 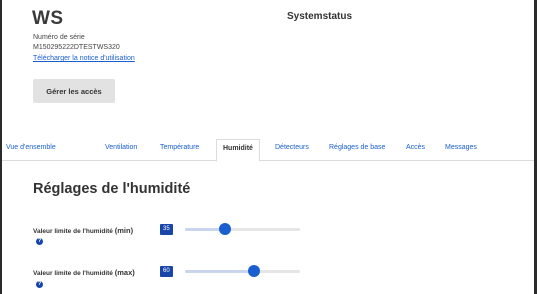 I want to click on tab-basic-settings: Réglages de base, so click(x=357, y=147).